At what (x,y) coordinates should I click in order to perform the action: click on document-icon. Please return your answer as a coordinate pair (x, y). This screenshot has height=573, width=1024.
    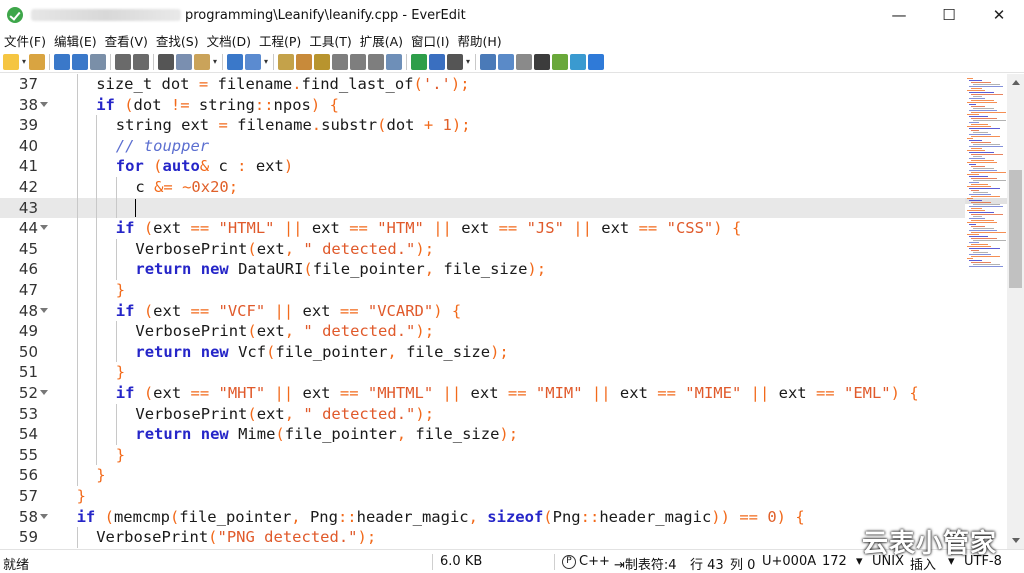
    Looking at the image, I should click on (524, 61).